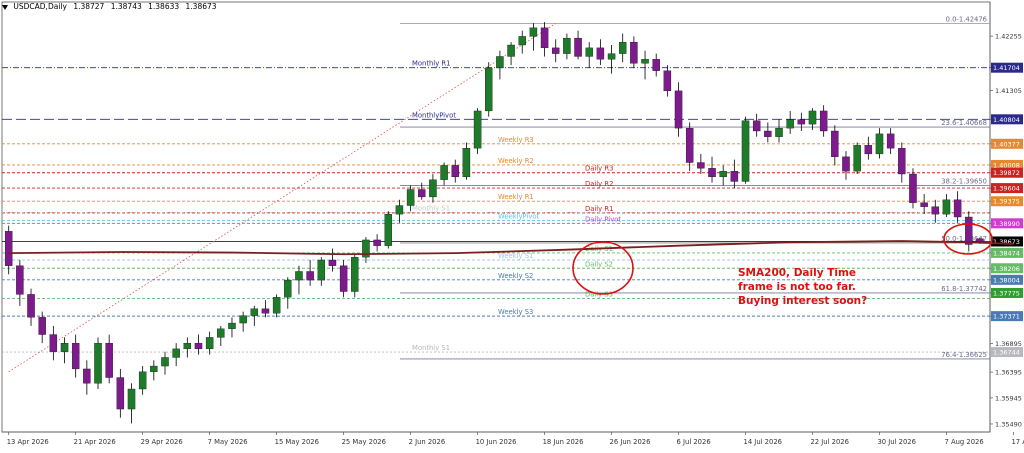 The image size is (1024, 453). Describe the element at coordinates (964, 289) in the screenshot. I see `level-label-fib-61: 61.8-1.37742` at that location.